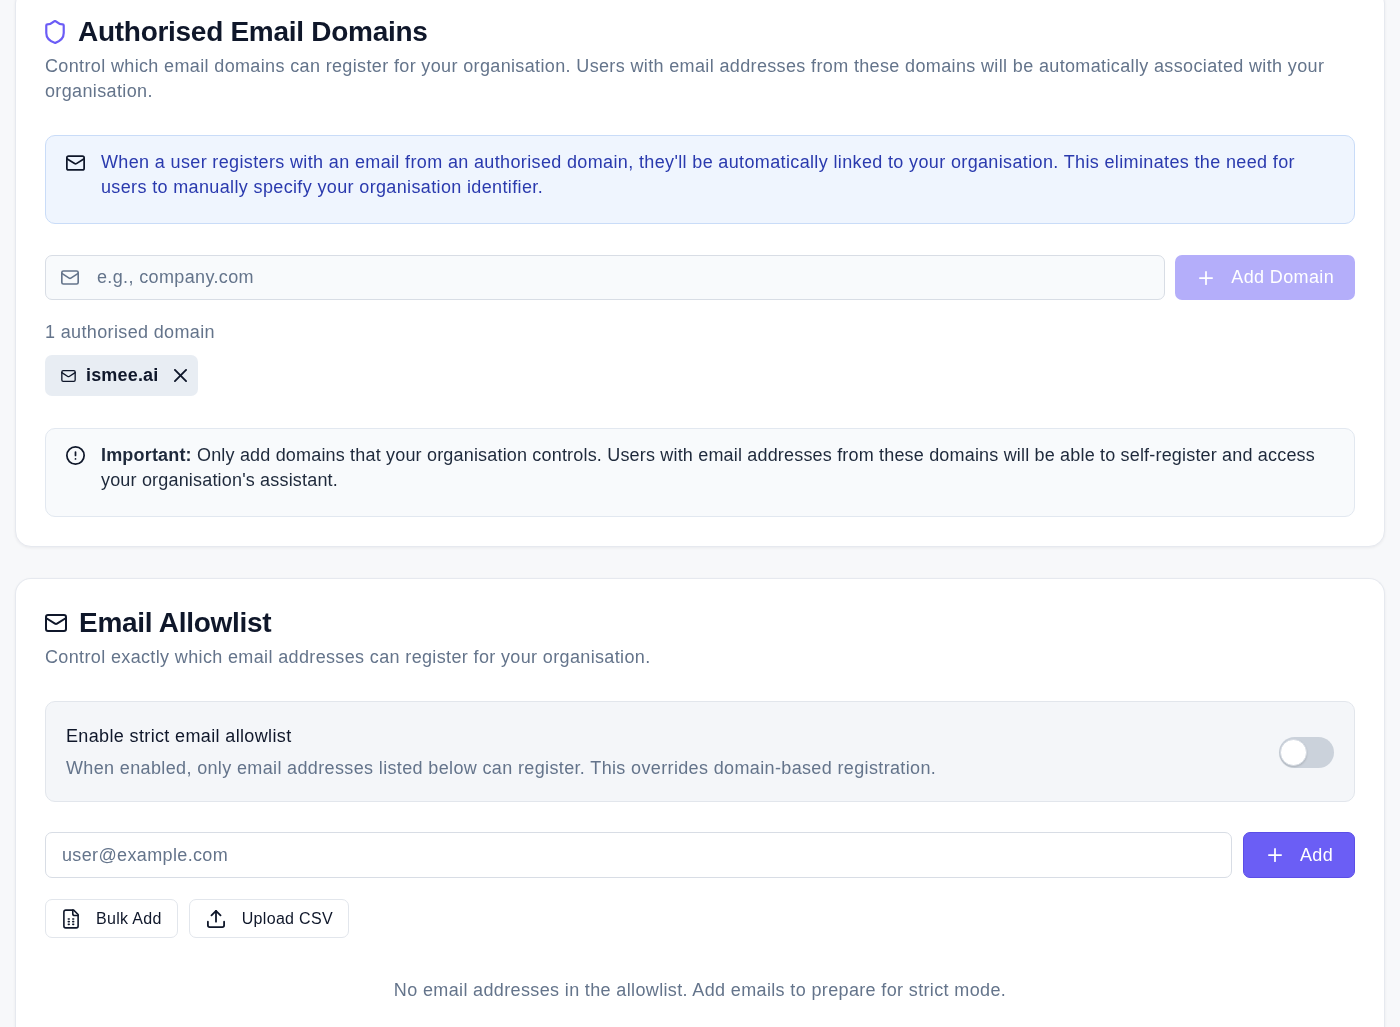 The height and width of the screenshot is (1027, 1400). I want to click on upload-csv-button: Upload CSV, so click(268, 918).